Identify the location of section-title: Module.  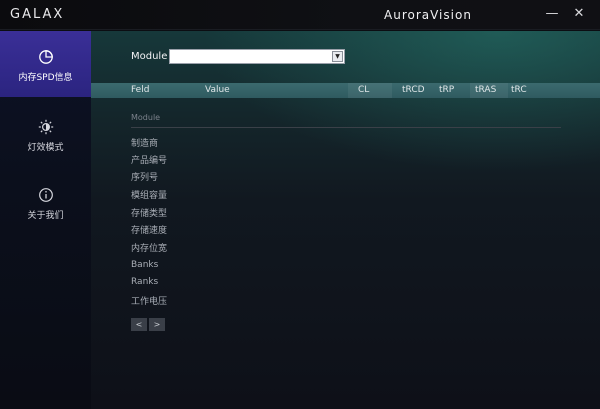
(146, 117).